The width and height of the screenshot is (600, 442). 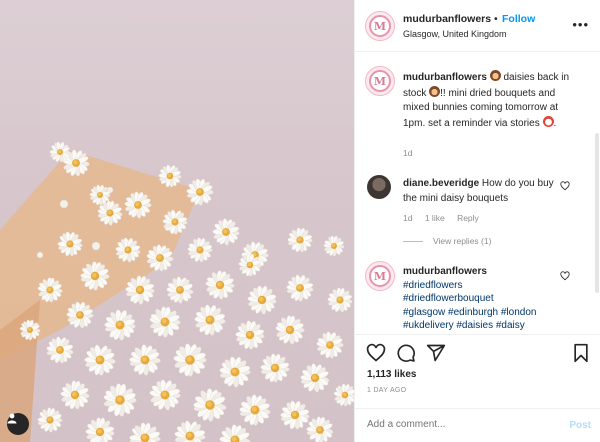 What do you see at coordinates (448, 298) in the screenshot?
I see `hashtag-link: #driedflowerbouquet` at bounding box center [448, 298].